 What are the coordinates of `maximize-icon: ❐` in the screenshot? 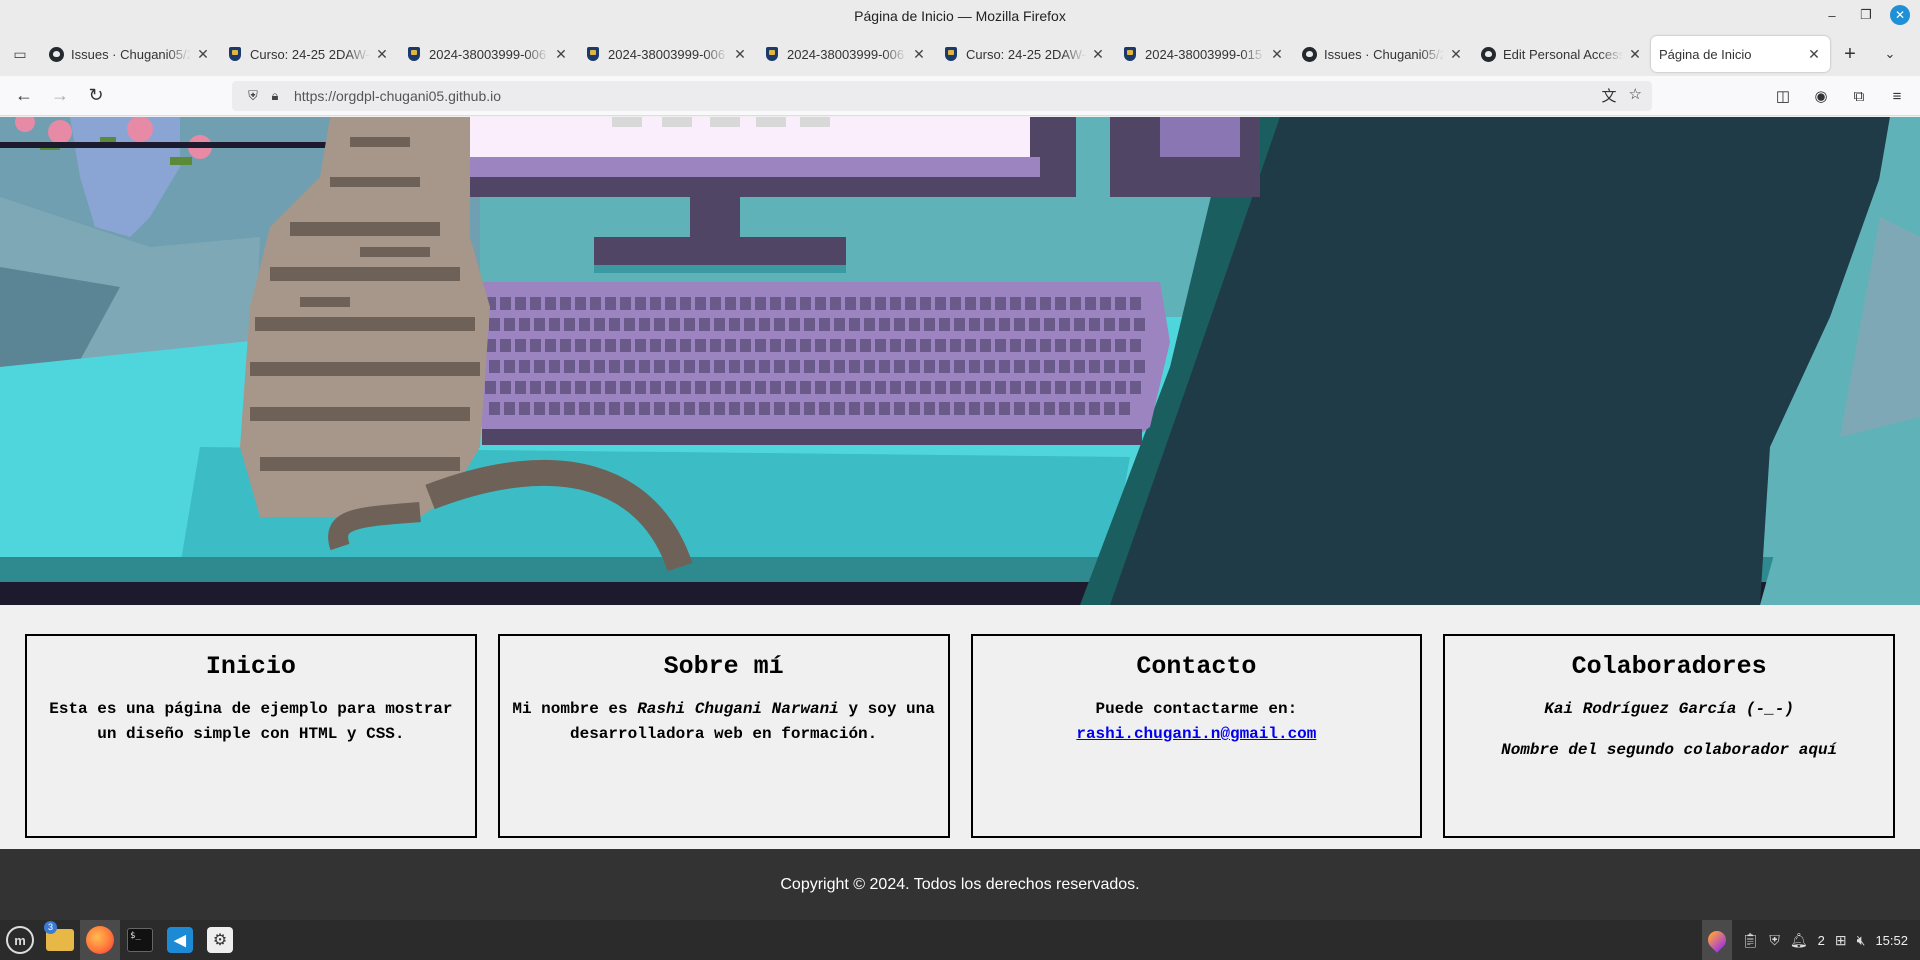 It's located at (1866, 15).